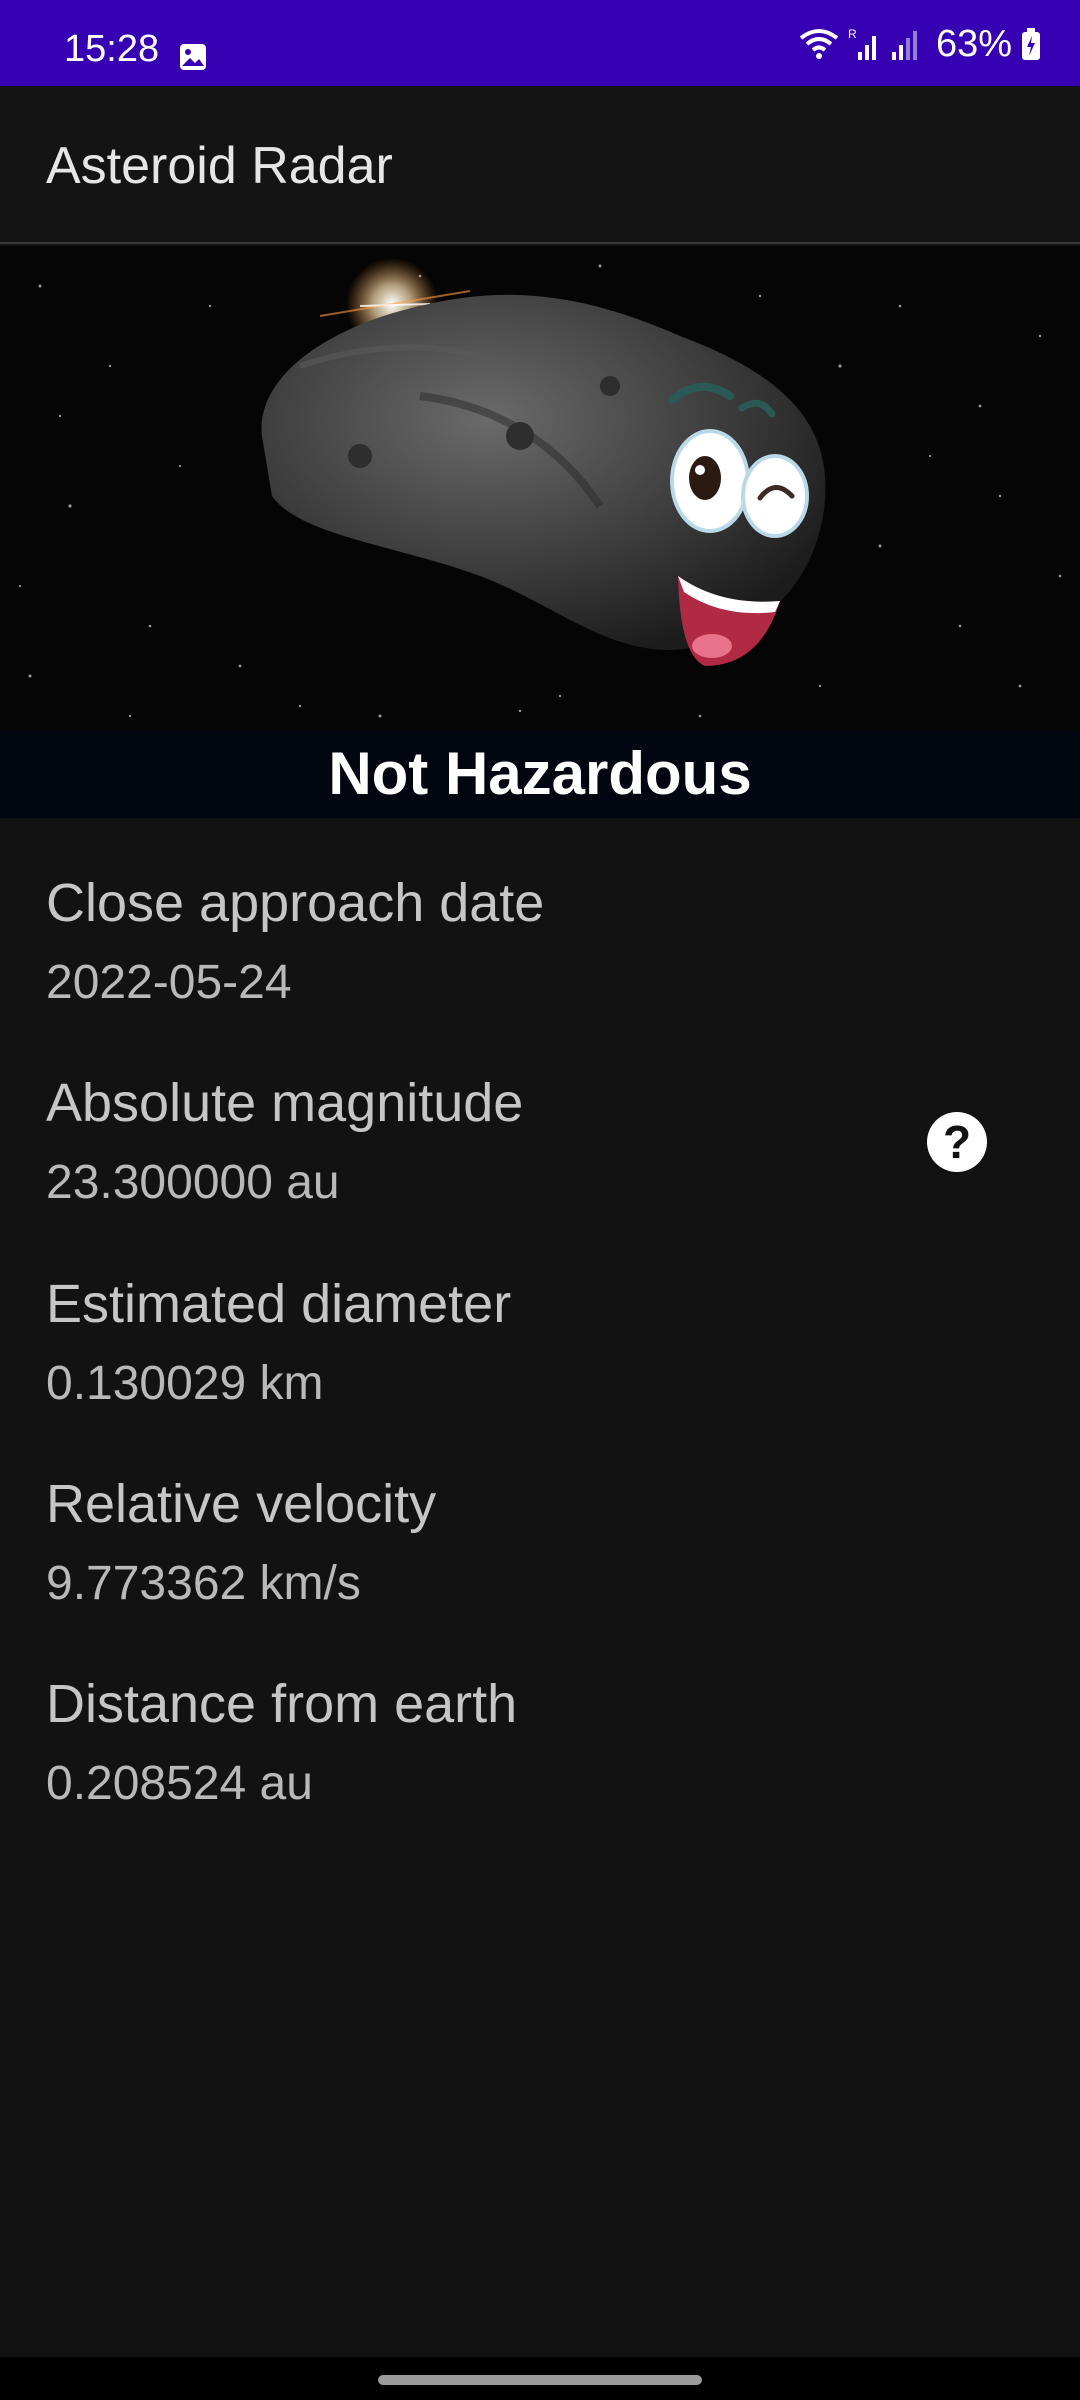  I want to click on detail-label: Distance from earth, so click(282, 1704).